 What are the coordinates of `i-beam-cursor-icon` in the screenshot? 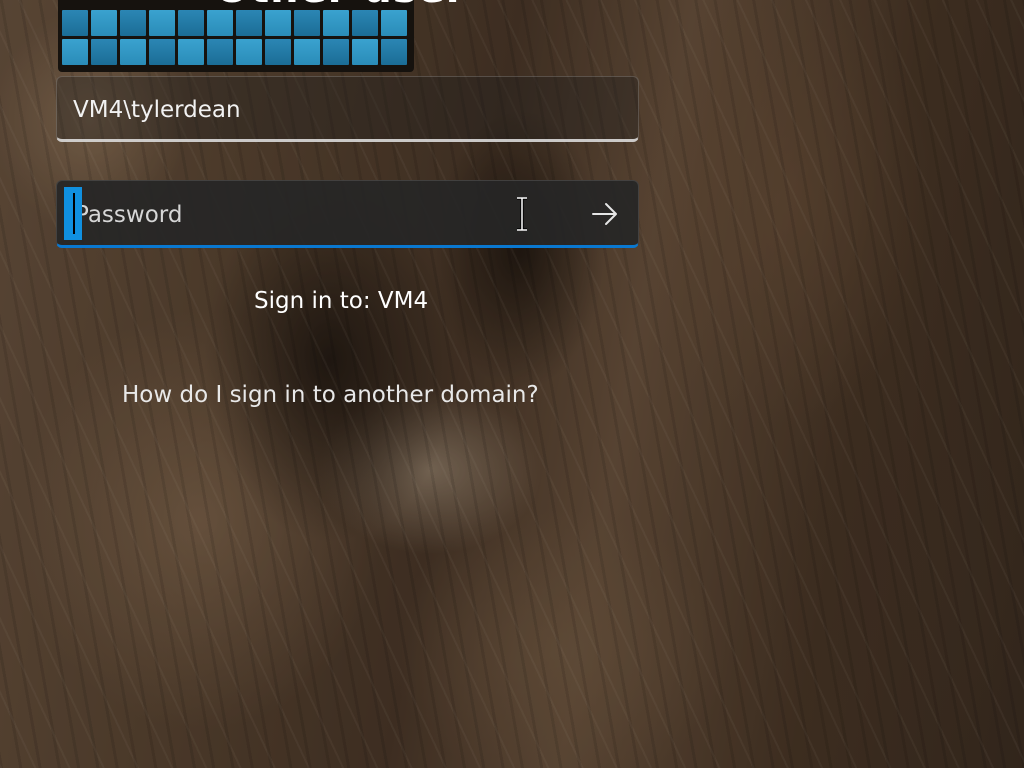 It's located at (522, 214).